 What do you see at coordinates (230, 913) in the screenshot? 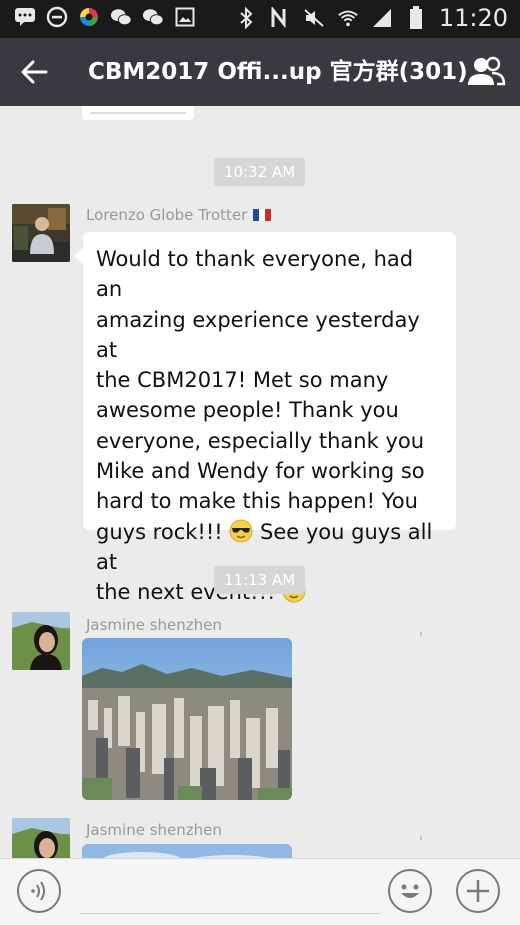
I see `message-input` at bounding box center [230, 913].